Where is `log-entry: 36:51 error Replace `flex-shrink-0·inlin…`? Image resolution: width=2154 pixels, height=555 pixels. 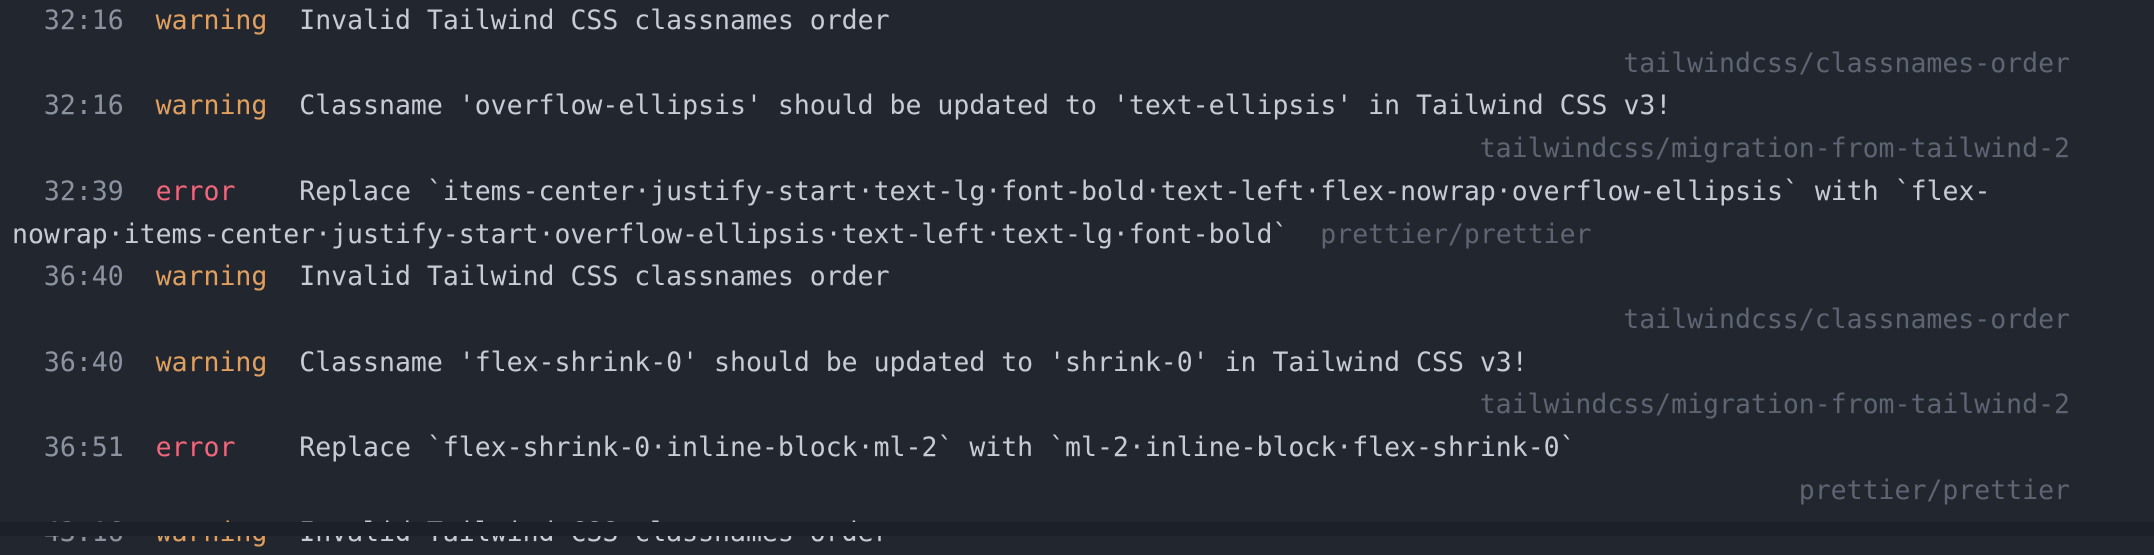 log-entry: 36:51 error Replace `flex-shrink-0·inlin… is located at coordinates (1077, 448).